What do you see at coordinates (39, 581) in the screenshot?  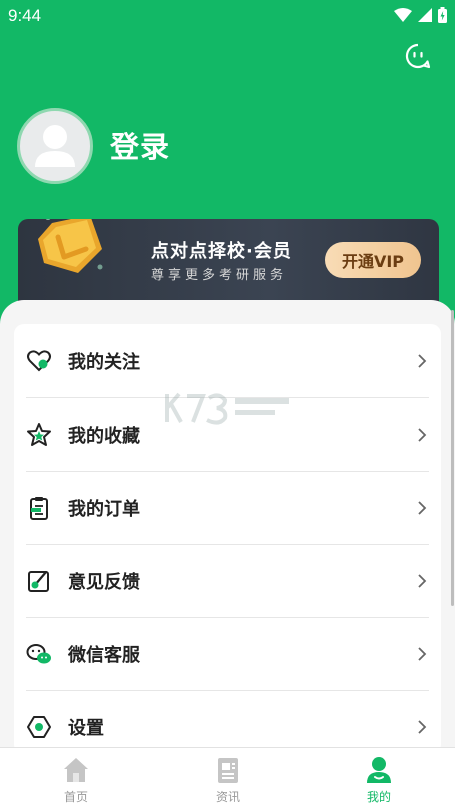 I see `edit-icon` at bounding box center [39, 581].